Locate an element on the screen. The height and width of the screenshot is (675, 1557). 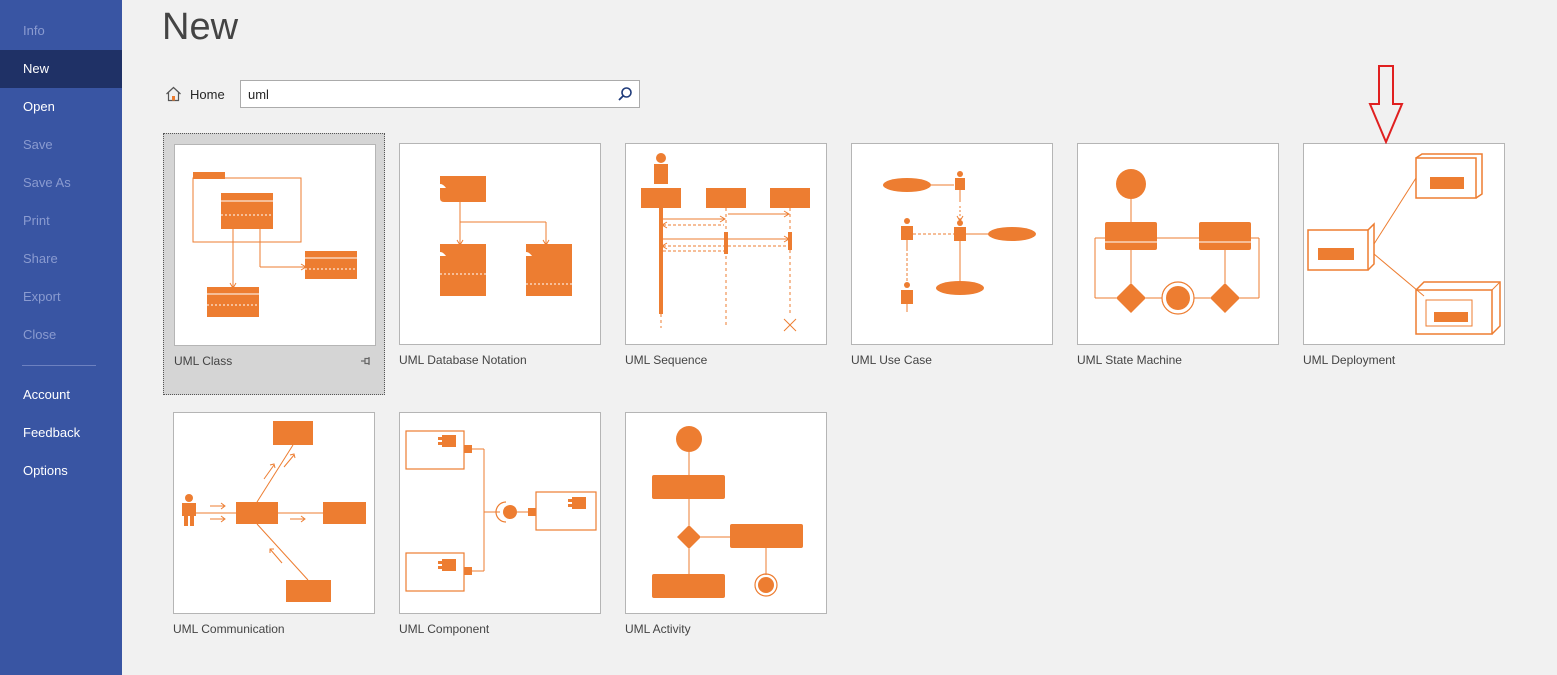
uml-communication-diagram is located at coordinates (274, 511).